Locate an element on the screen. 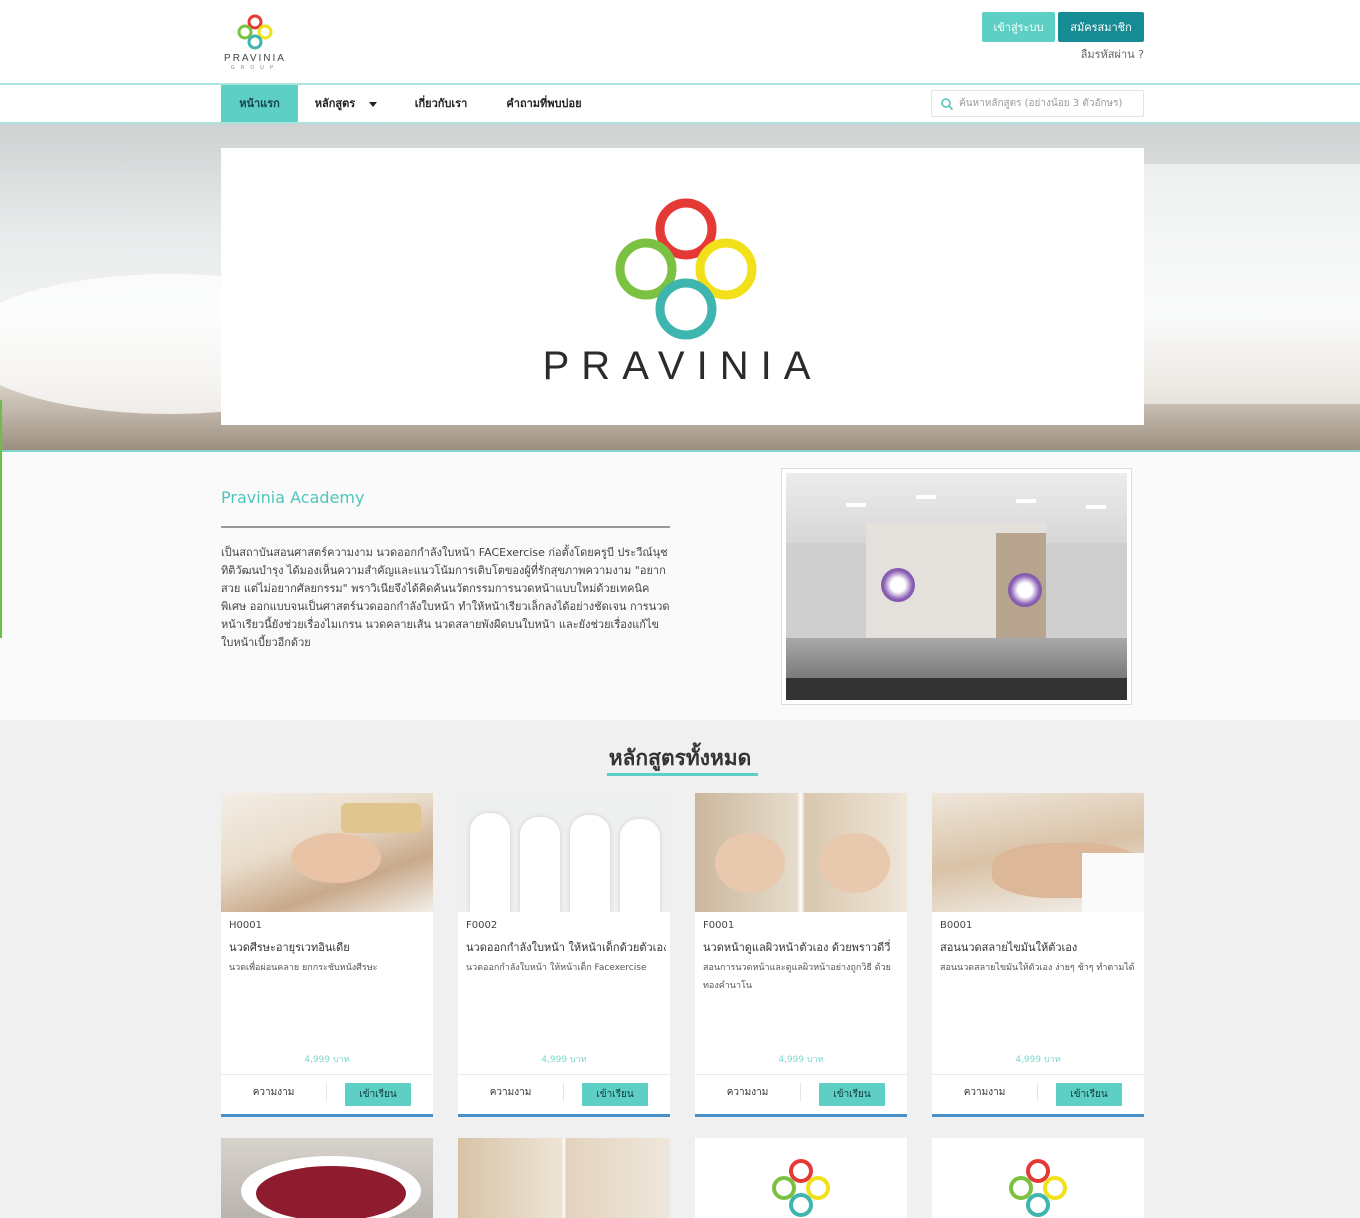 The image size is (1360, 1218). search-box is located at coordinates (1037, 103).